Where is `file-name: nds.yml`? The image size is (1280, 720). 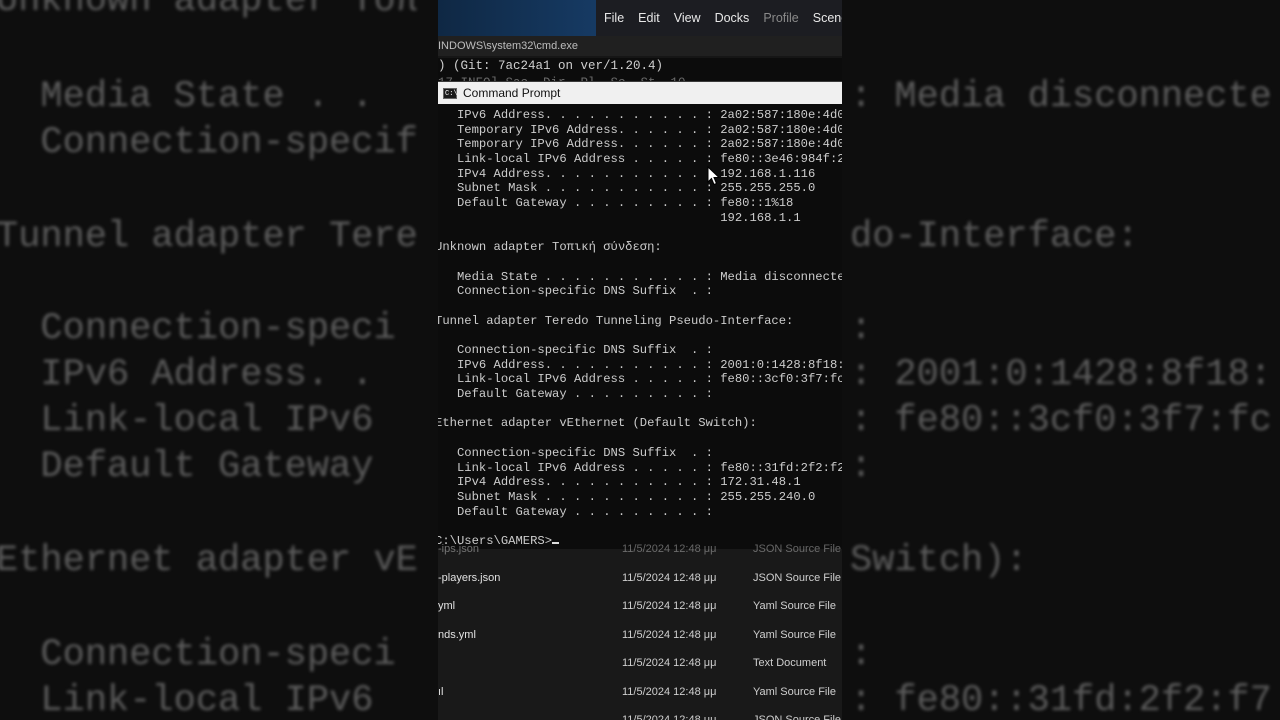
file-name: nds.yml is located at coordinates (457, 634).